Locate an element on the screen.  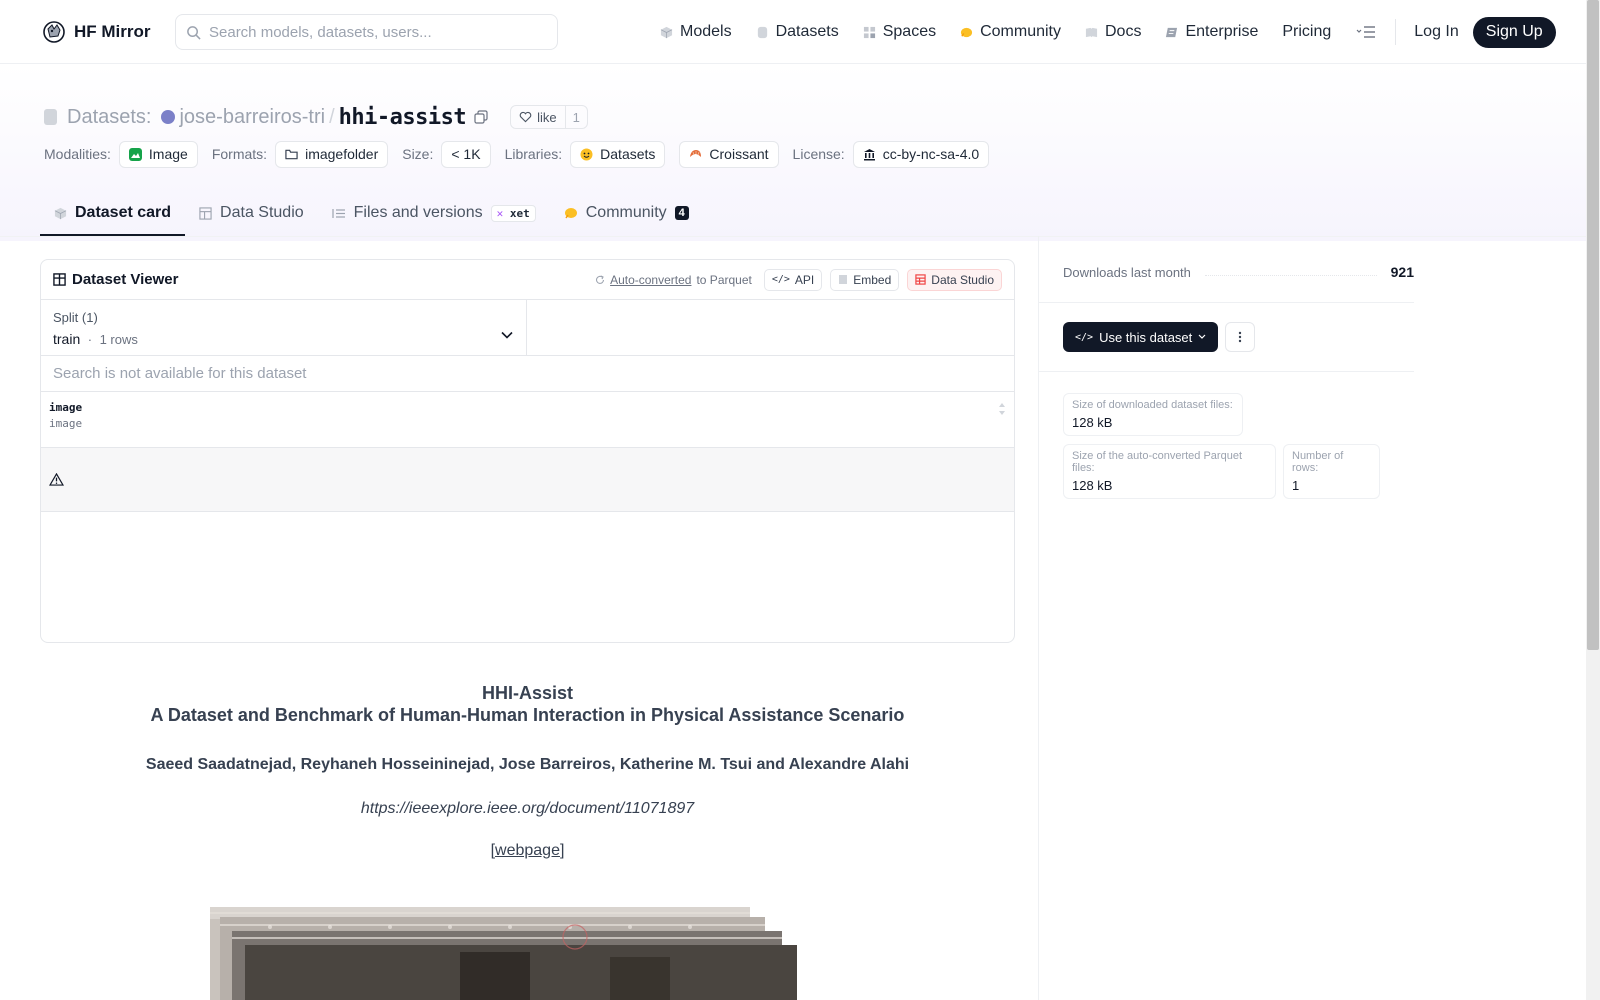
nav-pricing: Pricing is located at coordinates (1306, 32).